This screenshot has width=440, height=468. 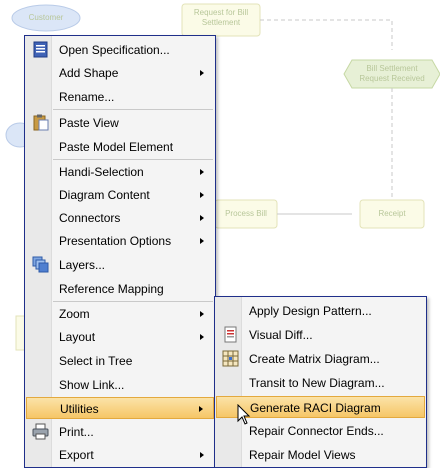 I want to click on menu-item-label: Handi-Selection, so click(x=101, y=172).